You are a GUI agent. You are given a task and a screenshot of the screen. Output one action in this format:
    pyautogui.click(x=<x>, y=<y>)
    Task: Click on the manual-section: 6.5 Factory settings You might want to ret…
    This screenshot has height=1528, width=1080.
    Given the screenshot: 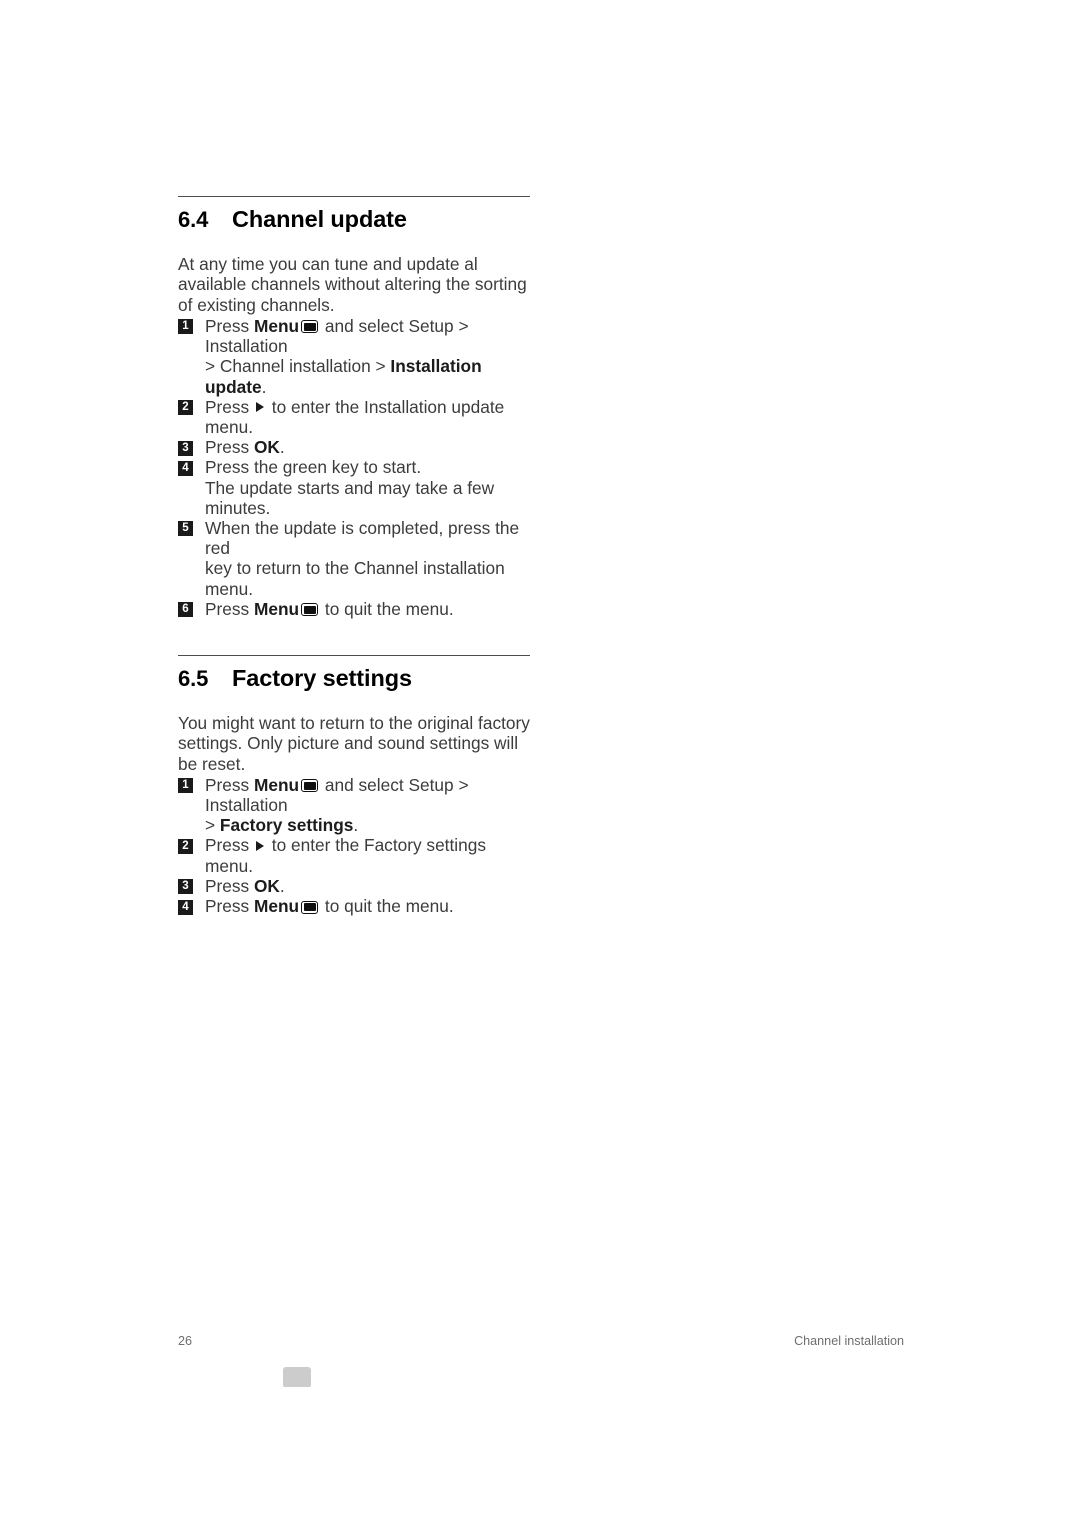 What is the action you would take?
    pyautogui.click(x=354, y=785)
    